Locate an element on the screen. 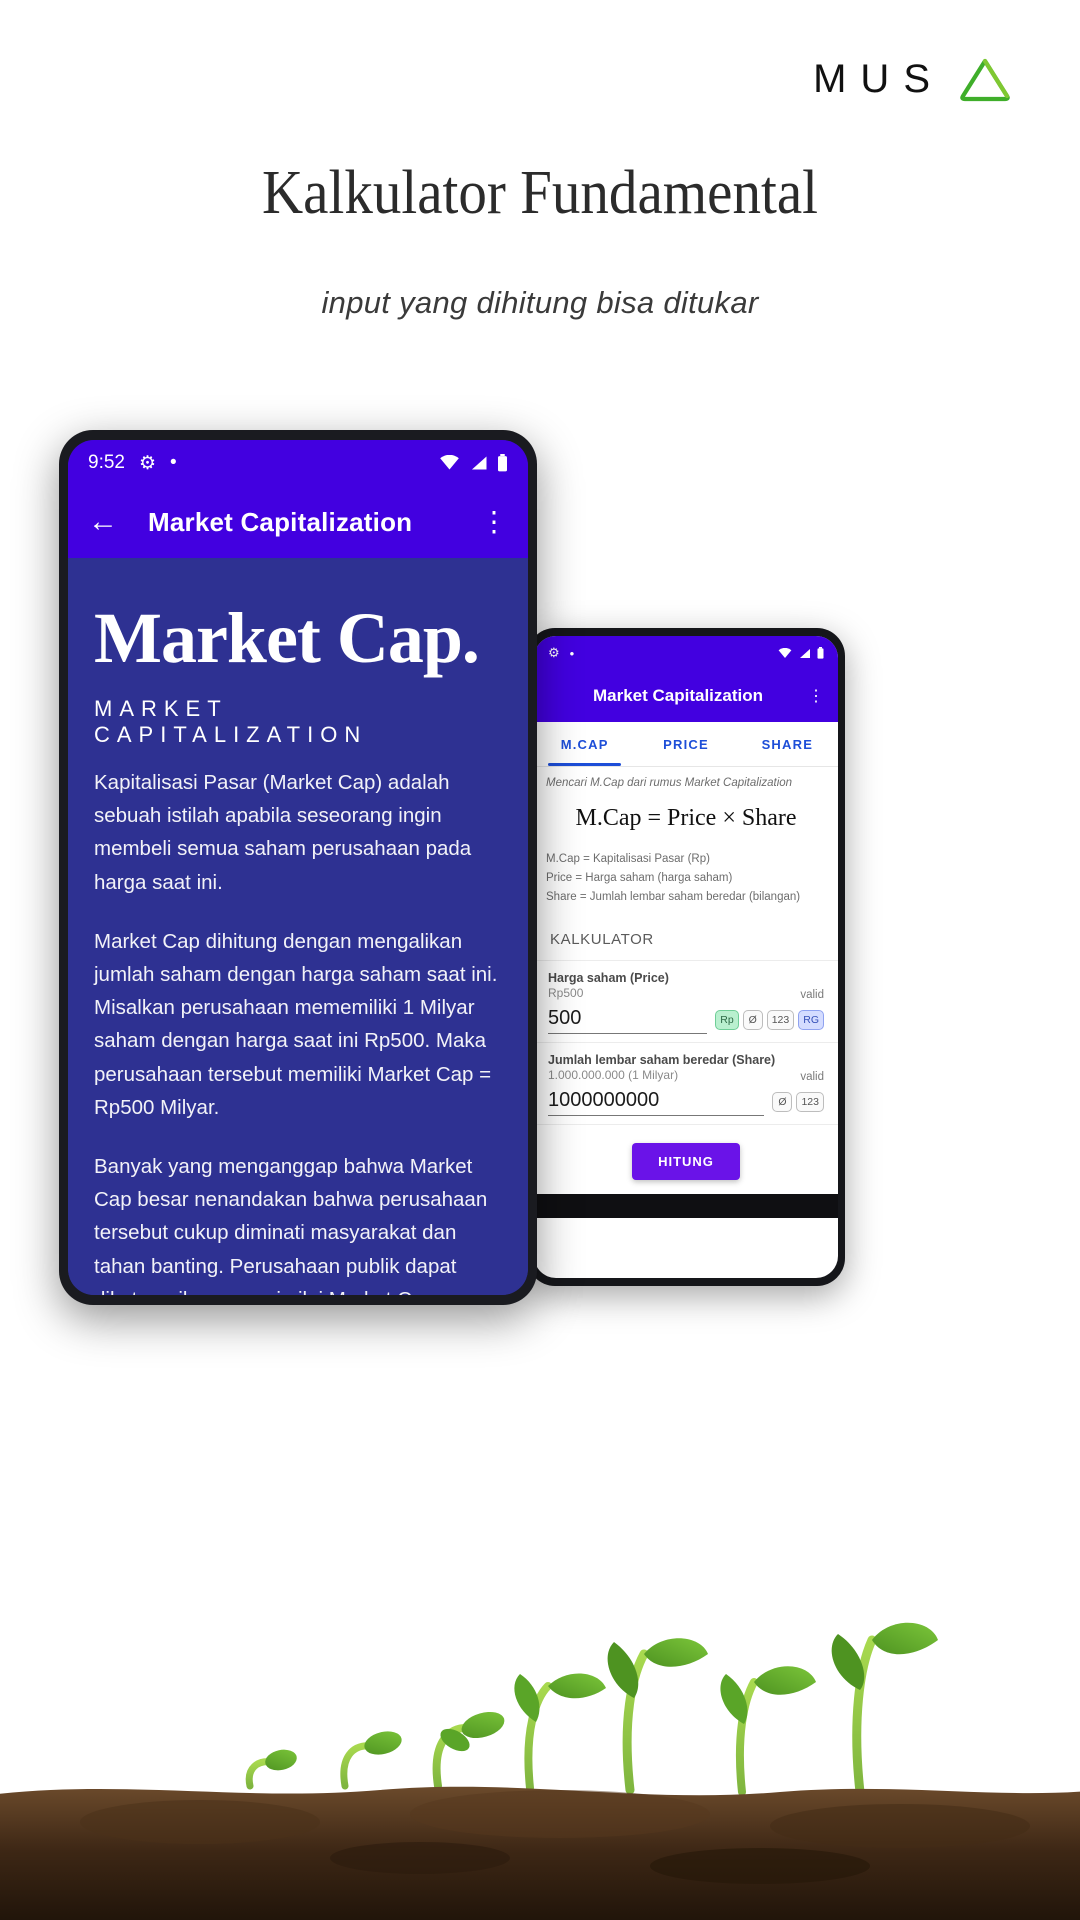  hero-heading: Market Cap. is located at coordinates (287, 638).